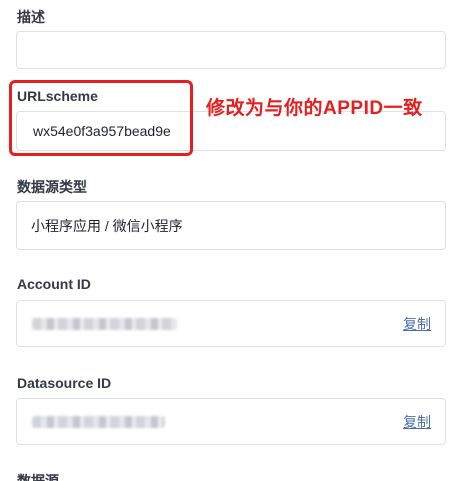 This screenshot has height=481, width=461. I want to click on datasource-id-field: 复制, so click(231, 421).